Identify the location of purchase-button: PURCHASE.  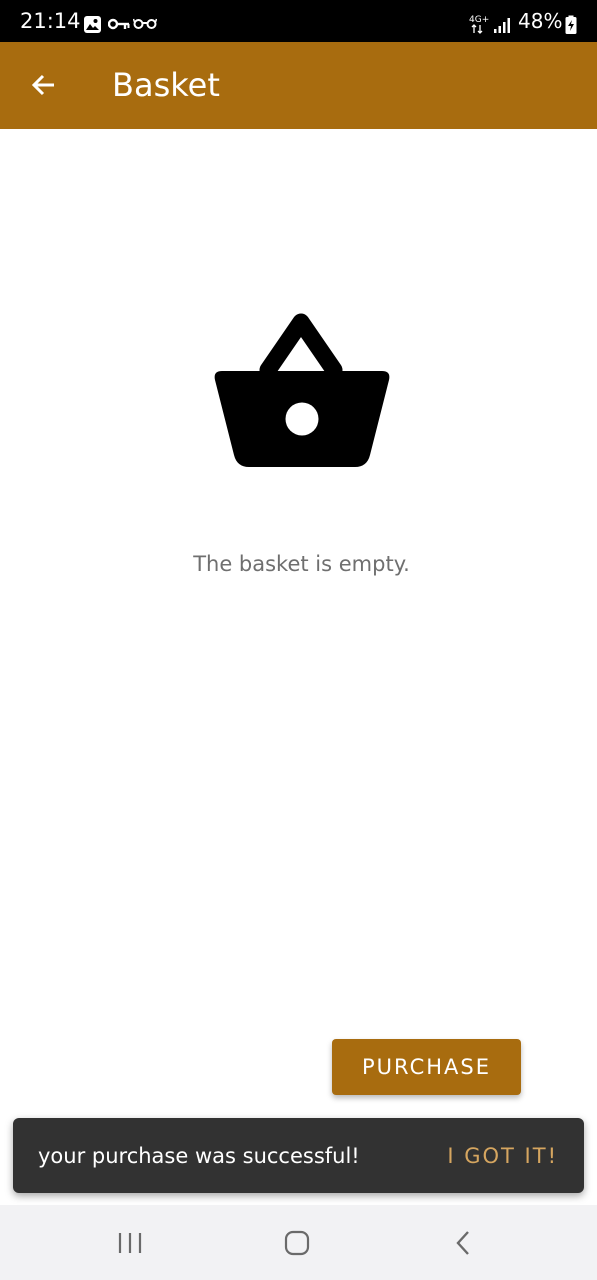
(426, 1067).